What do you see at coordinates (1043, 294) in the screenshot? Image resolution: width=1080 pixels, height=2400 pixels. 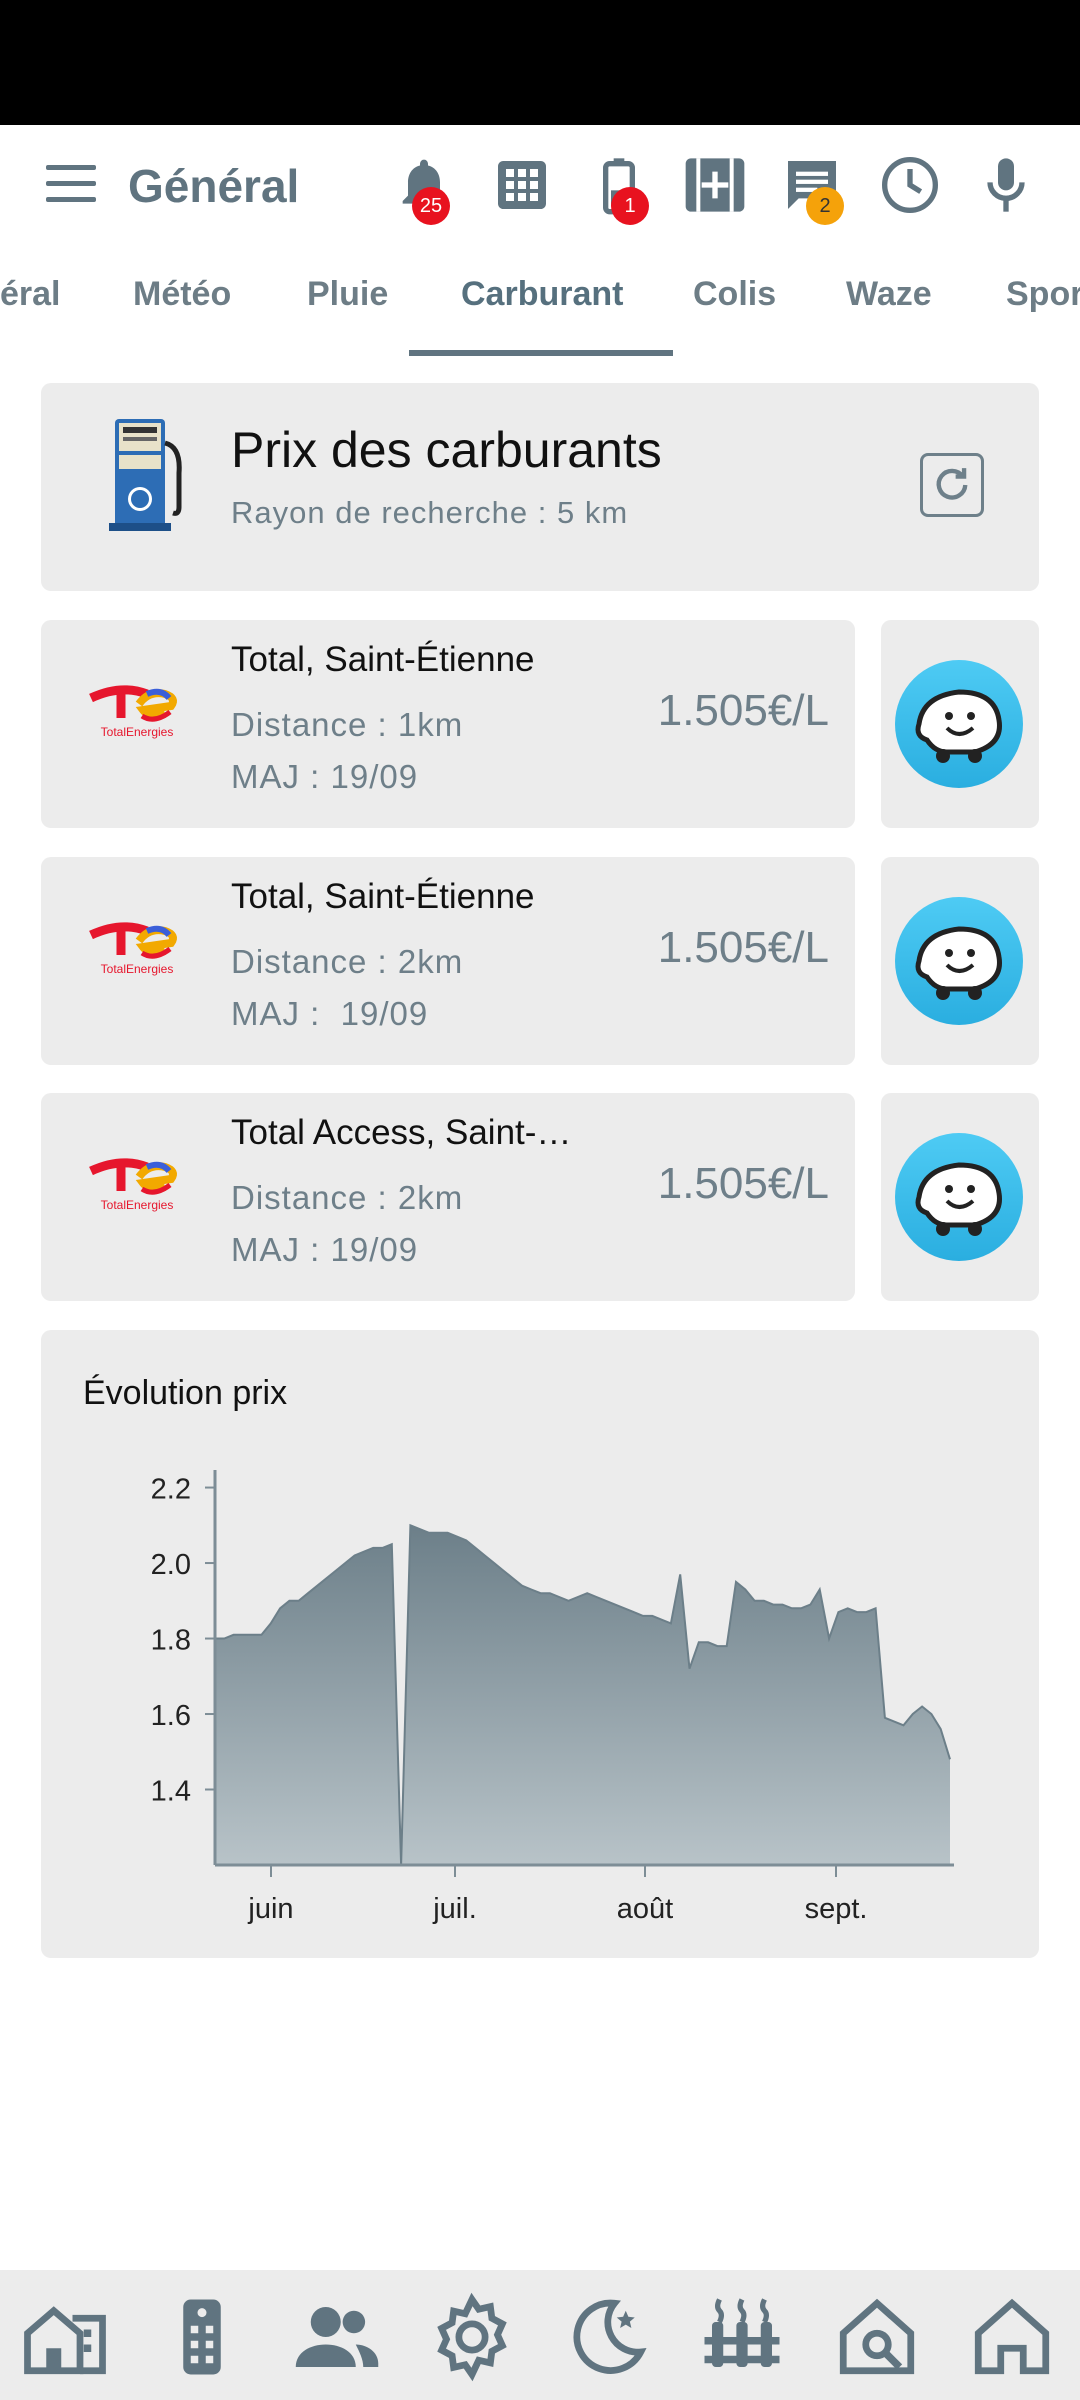 I see `tab-sport: Spor` at bounding box center [1043, 294].